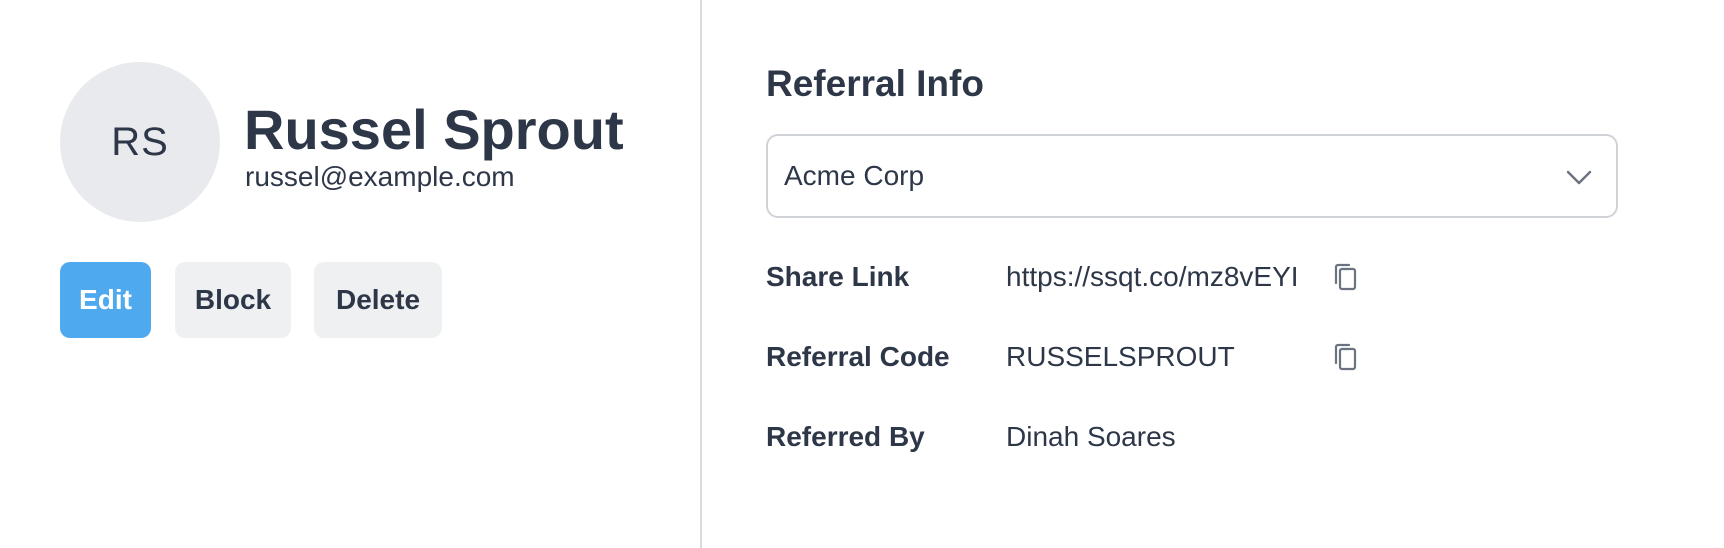 The height and width of the screenshot is (548, 1724). I want to click on chevron-down-icon, so click(1579, 177).